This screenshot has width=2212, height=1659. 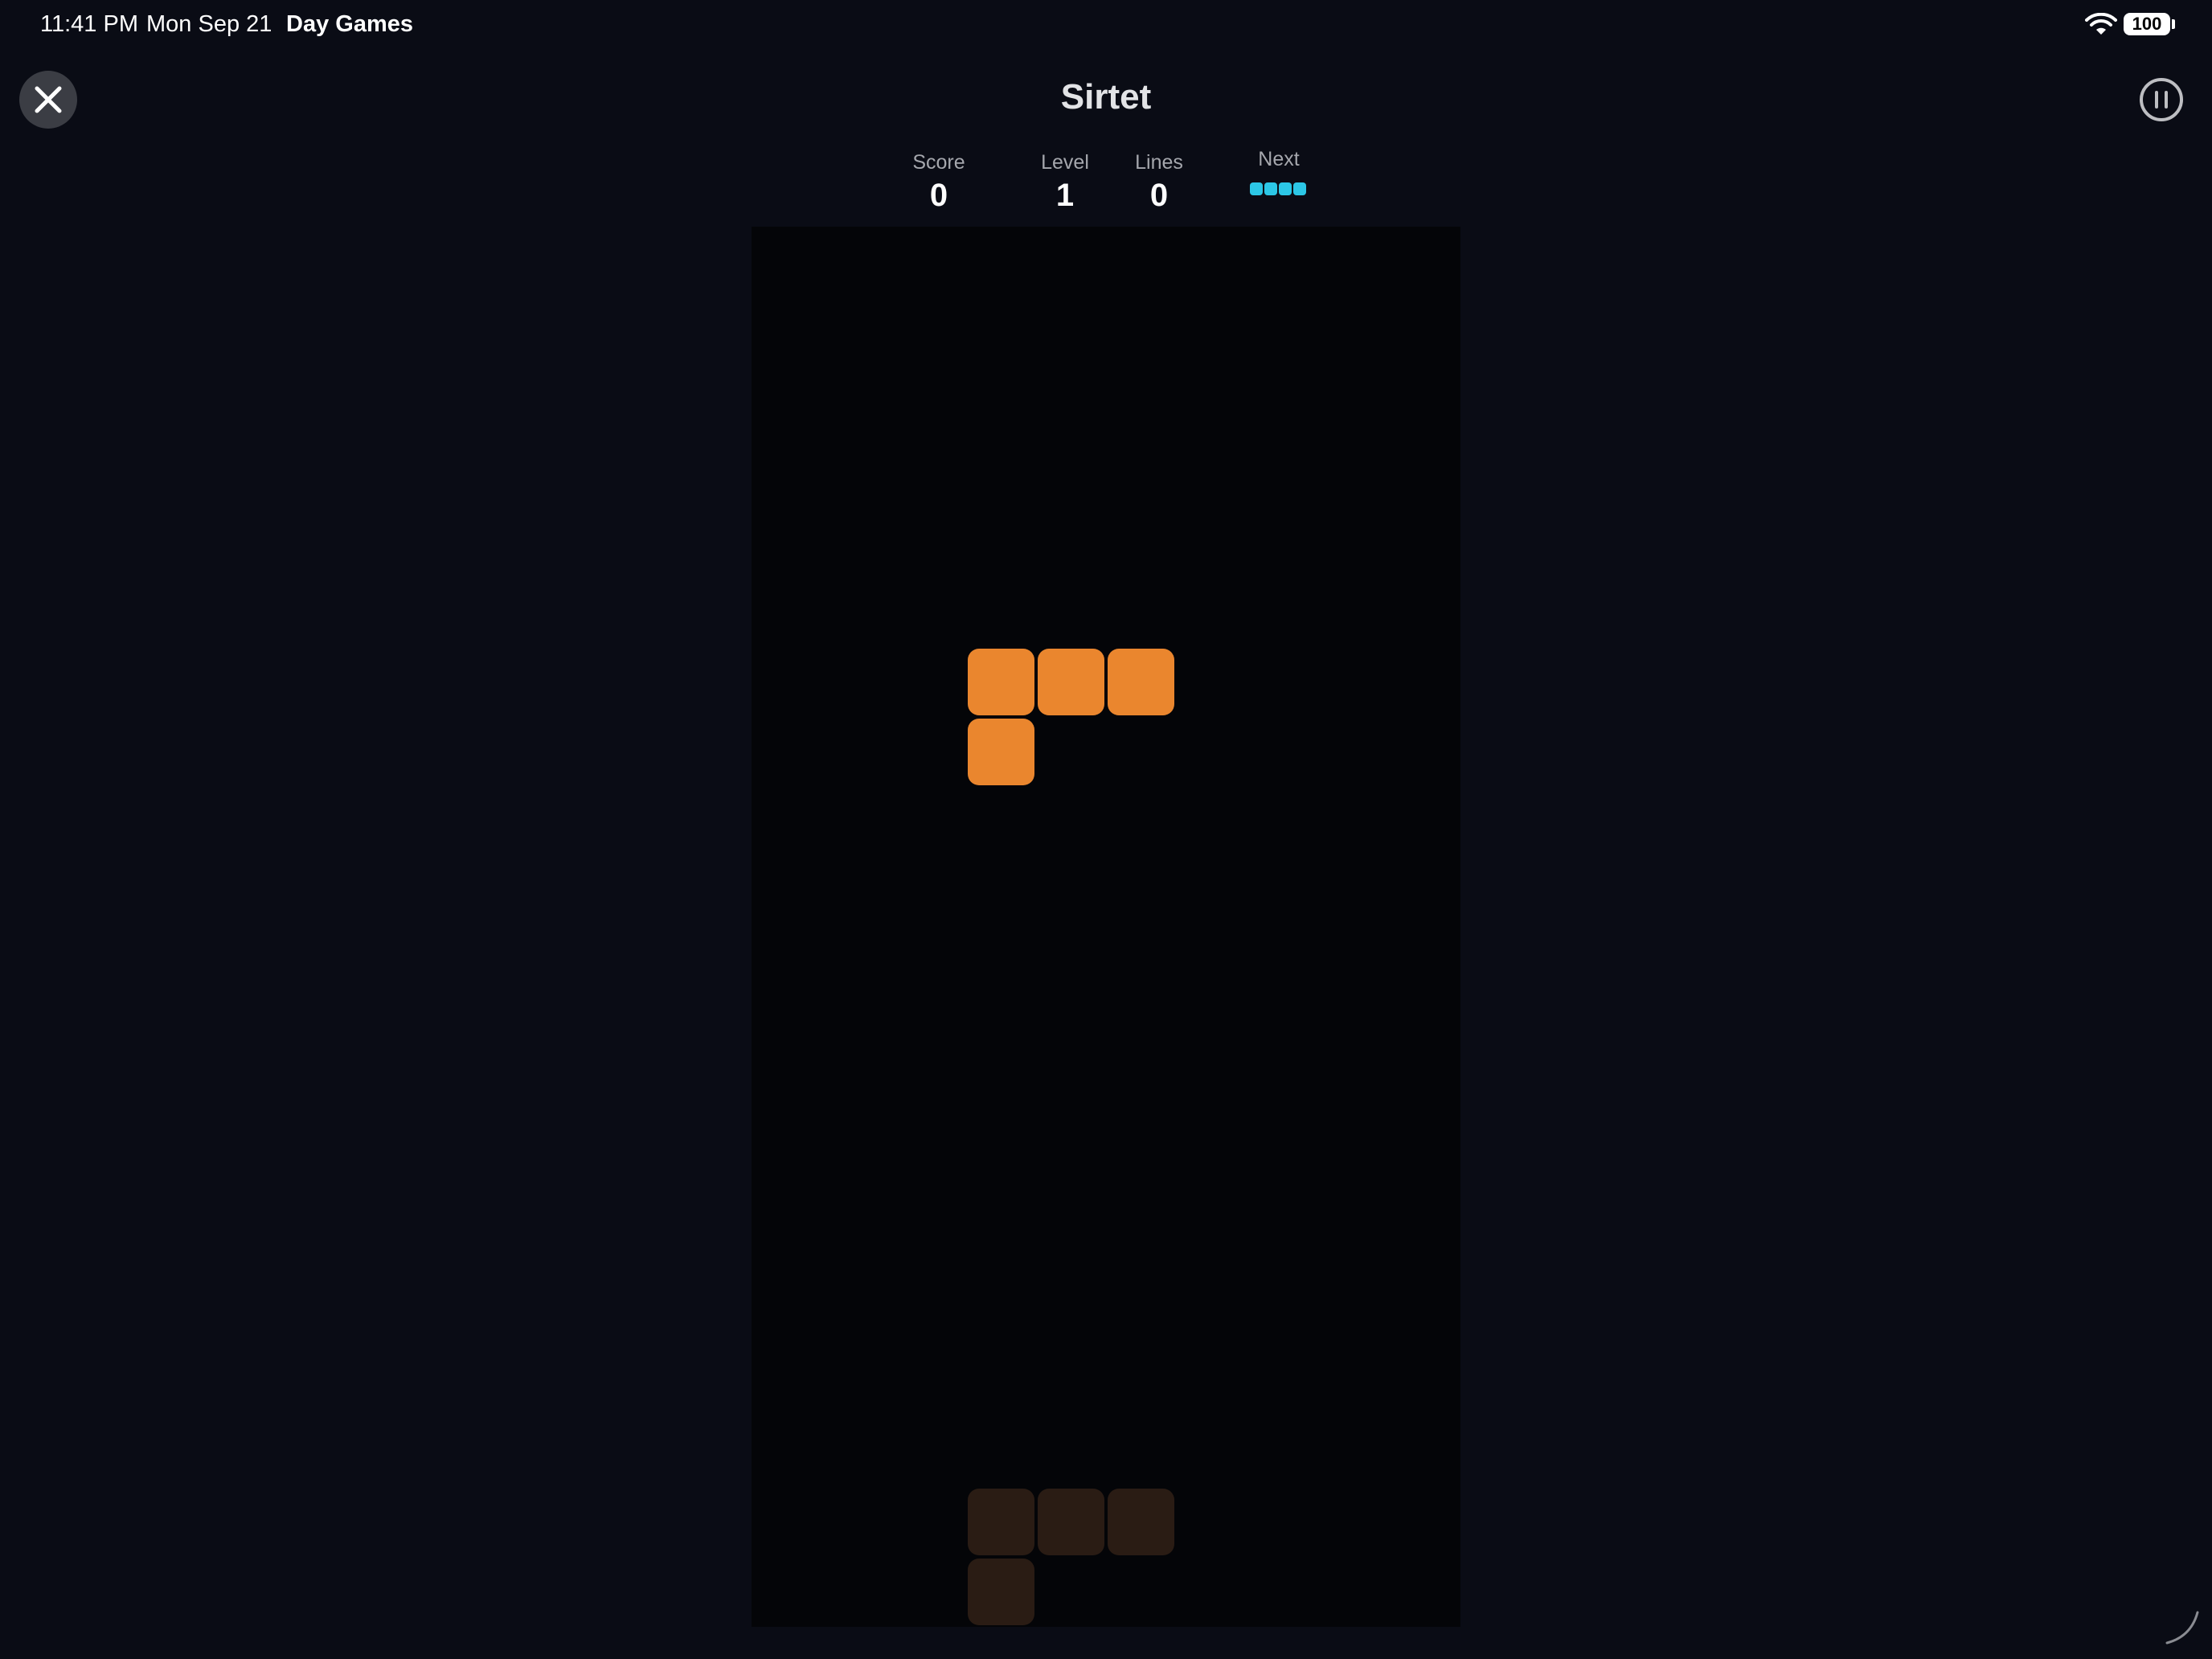 I want to click on game-title: Sirtet, so click(x=1106, y=97).